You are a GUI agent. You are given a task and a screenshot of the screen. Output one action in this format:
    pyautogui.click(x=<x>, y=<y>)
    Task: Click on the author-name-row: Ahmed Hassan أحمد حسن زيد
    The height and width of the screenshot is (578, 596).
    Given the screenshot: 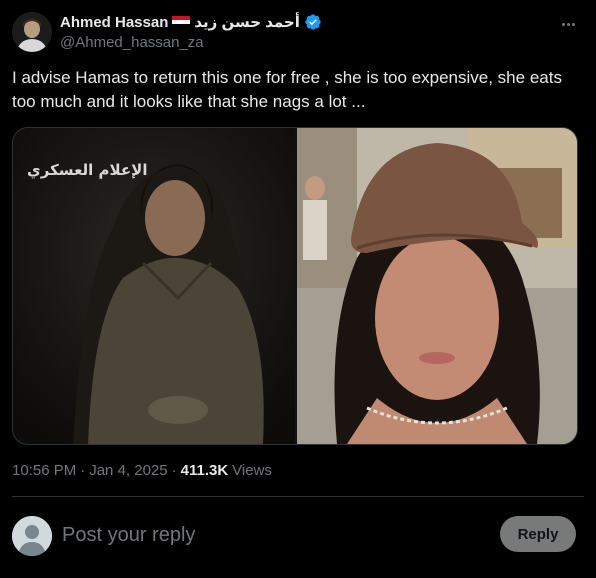 What is the action you would take?
    pyautogui.click(x=191, y=22)
    